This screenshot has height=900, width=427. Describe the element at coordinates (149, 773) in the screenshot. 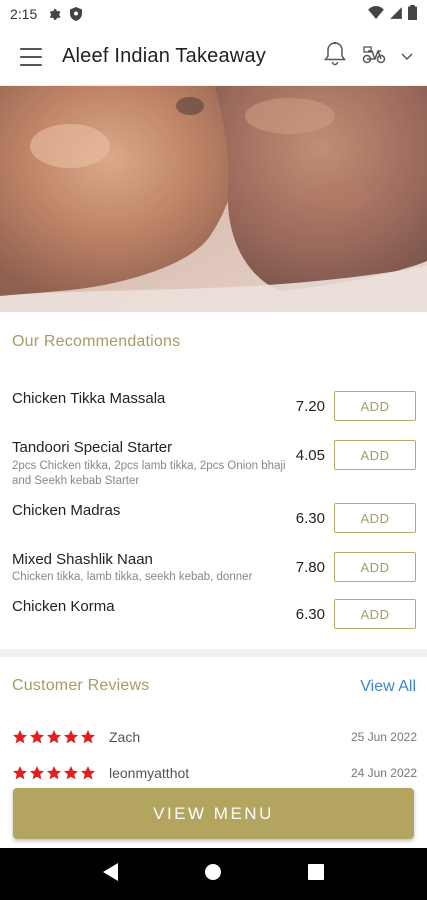

I see `review-author: leonmyatthot` at that location.